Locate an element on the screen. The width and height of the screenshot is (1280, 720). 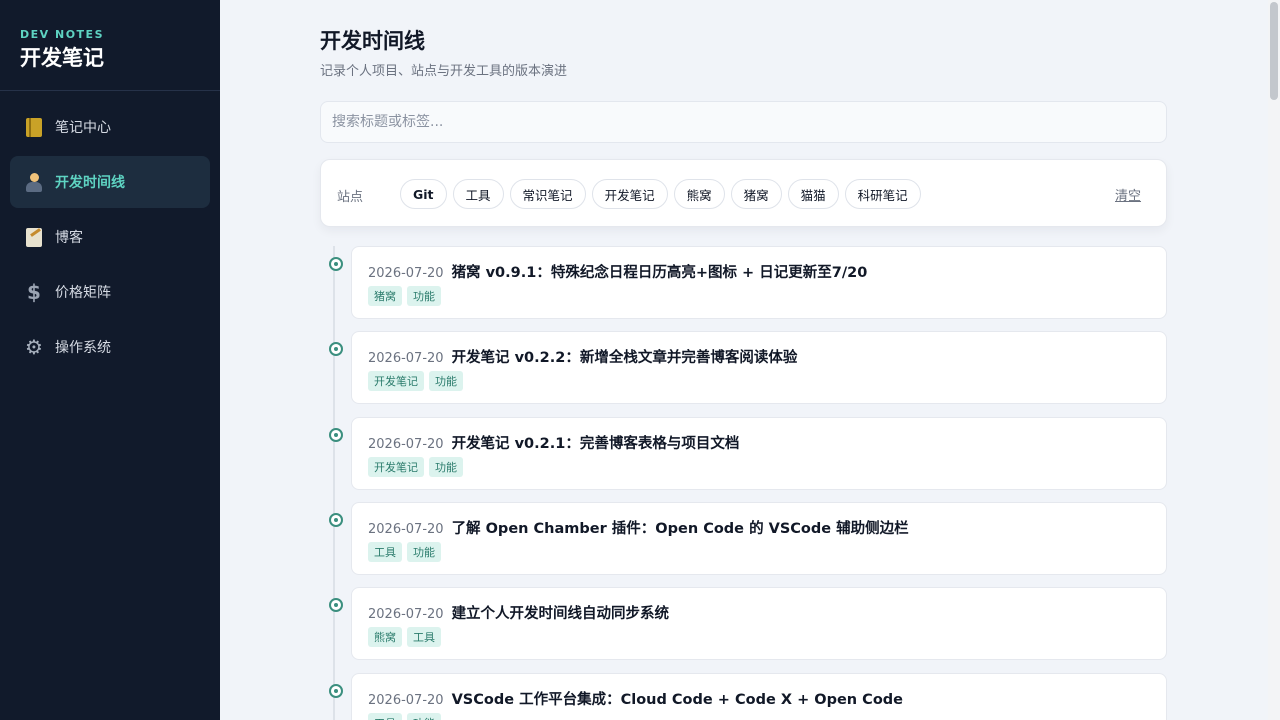
timeline-line is located at coordinates (334, 483).